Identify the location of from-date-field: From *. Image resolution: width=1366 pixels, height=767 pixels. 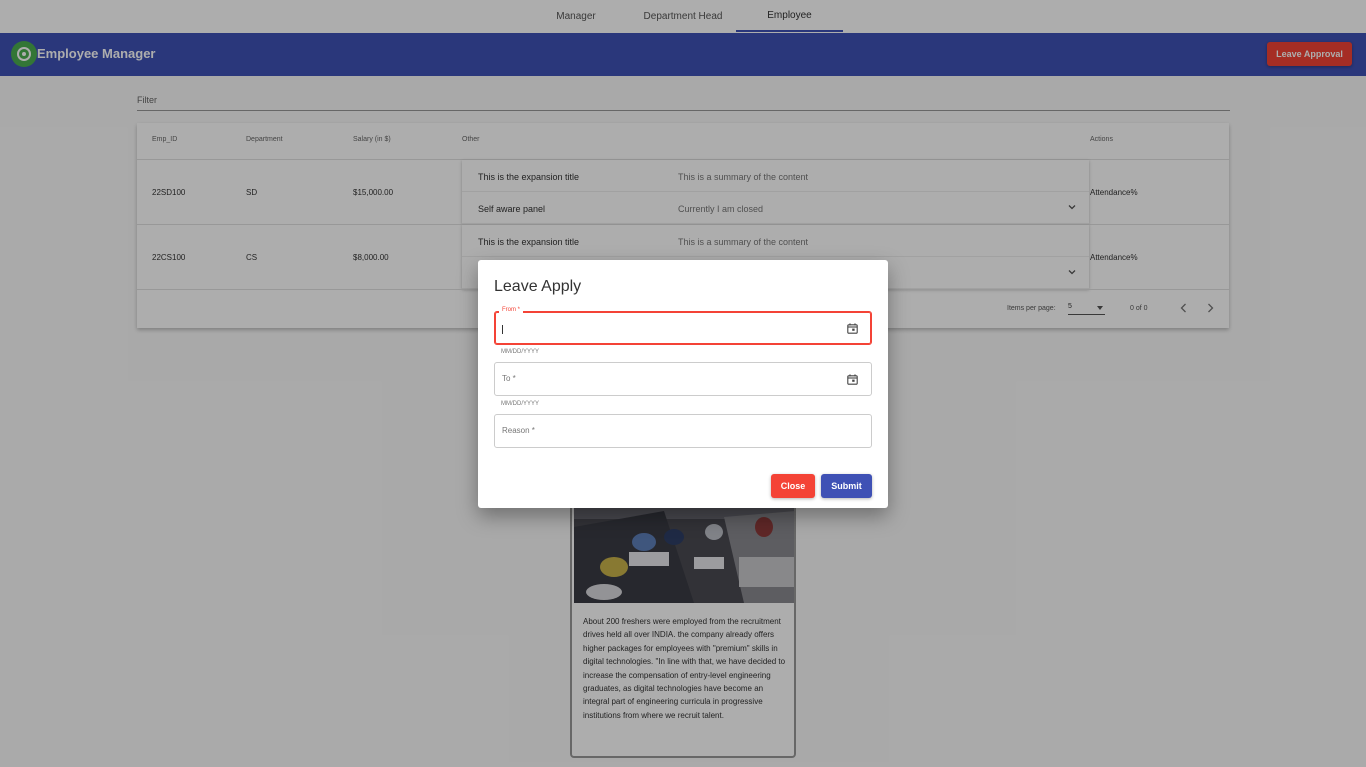
(683, 326).